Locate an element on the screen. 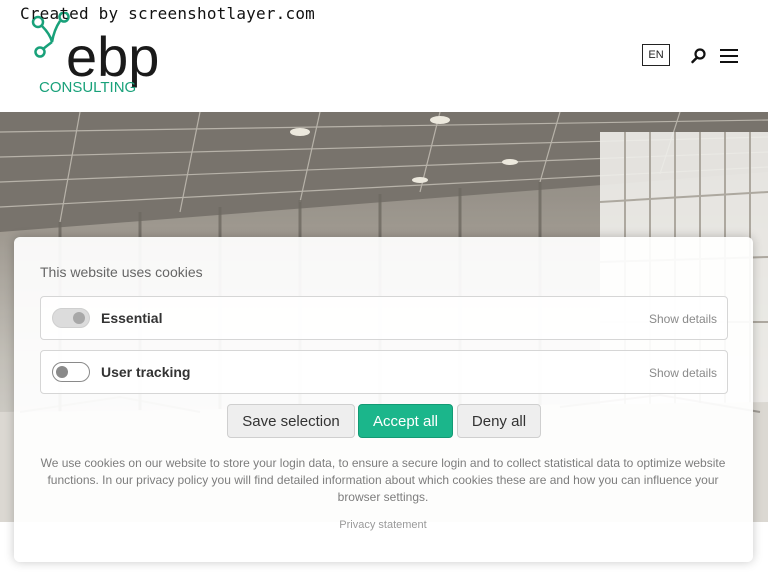 This screenshot has height=576, width=768. deny-all-button: Deny all is located at coordinates (499, 421).